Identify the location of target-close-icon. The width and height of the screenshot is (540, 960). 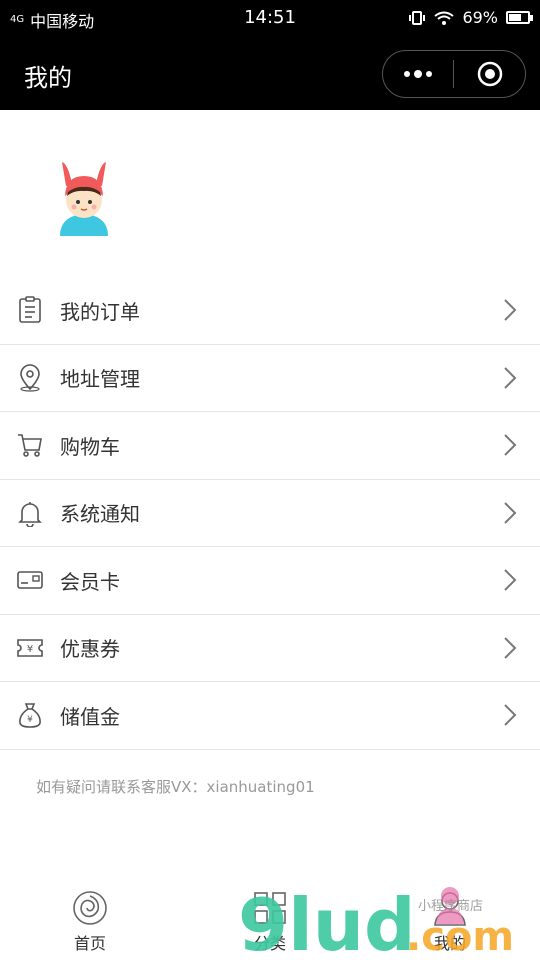
(489, 74).